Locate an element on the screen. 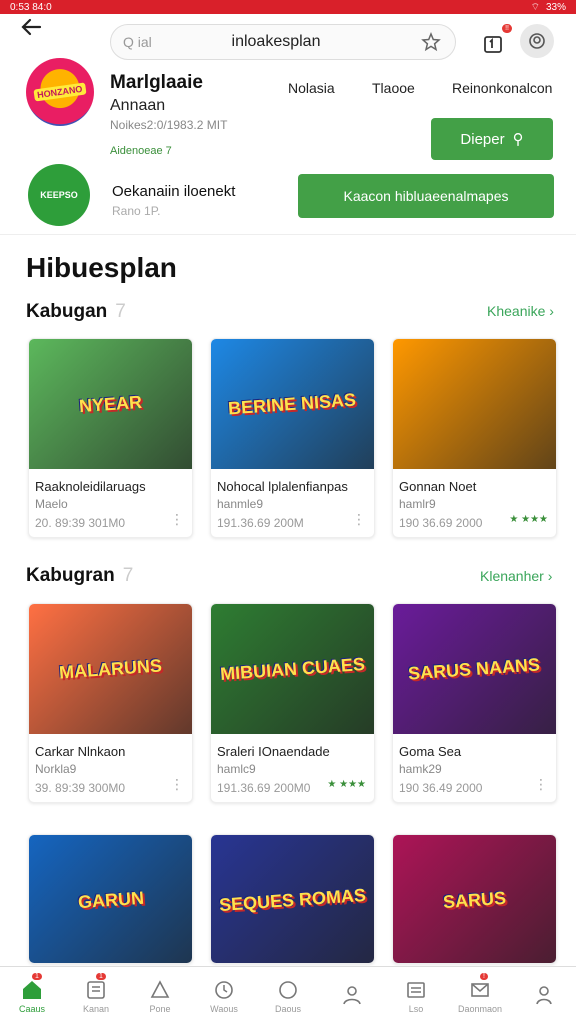  game-card: SEQUES ROMAS is located at coordinates (292, 899).